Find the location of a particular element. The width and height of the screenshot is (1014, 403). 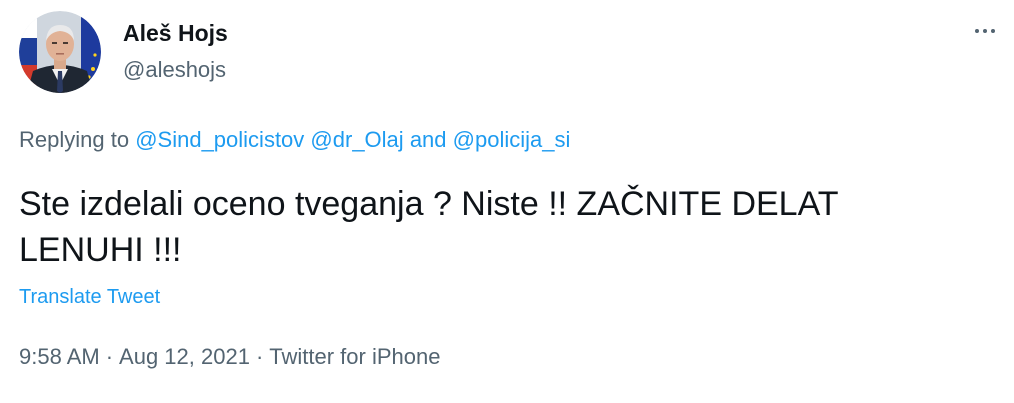

more-icon is located at coordinates (985, 31).